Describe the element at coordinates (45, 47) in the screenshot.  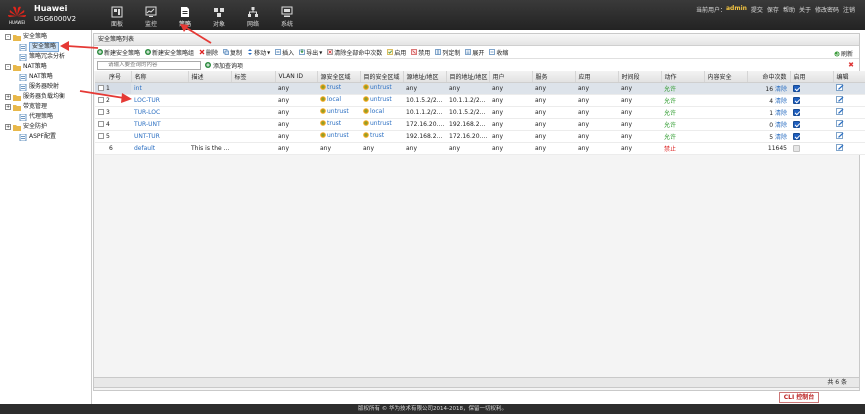
I see `tree-security-policy: 安全策略` at that location.